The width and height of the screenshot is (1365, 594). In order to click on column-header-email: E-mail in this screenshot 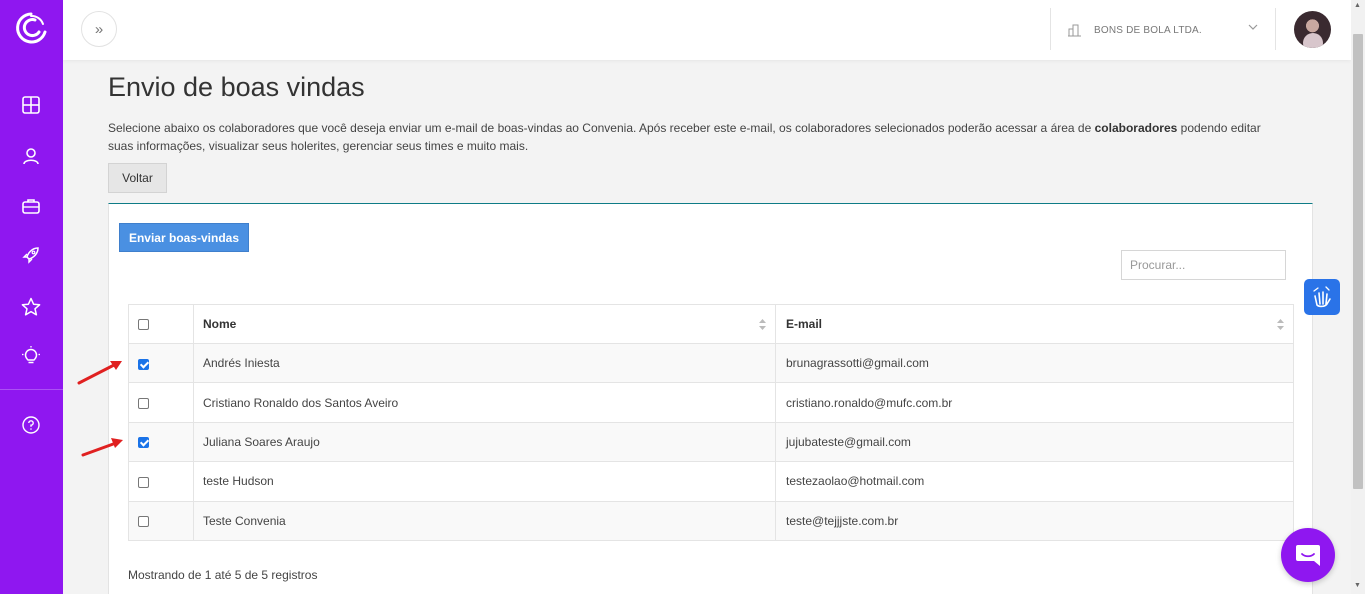, I will do `click(1034, 324)`.